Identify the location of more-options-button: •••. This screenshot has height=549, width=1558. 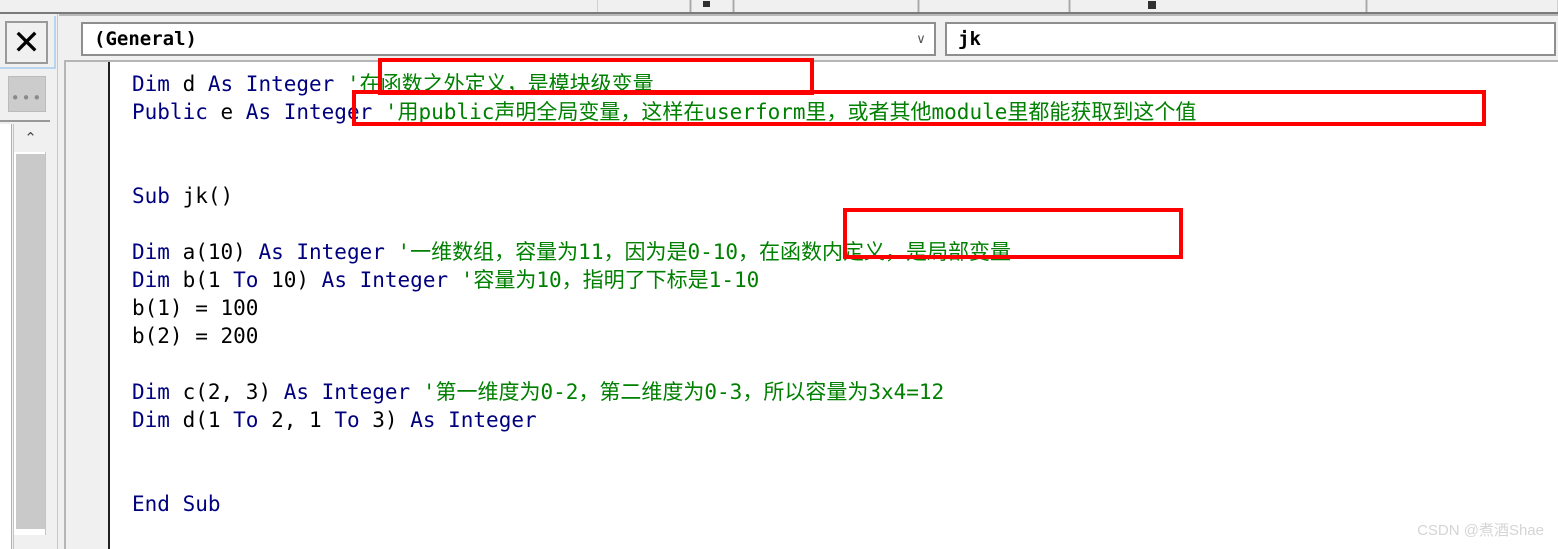
(27, 94).